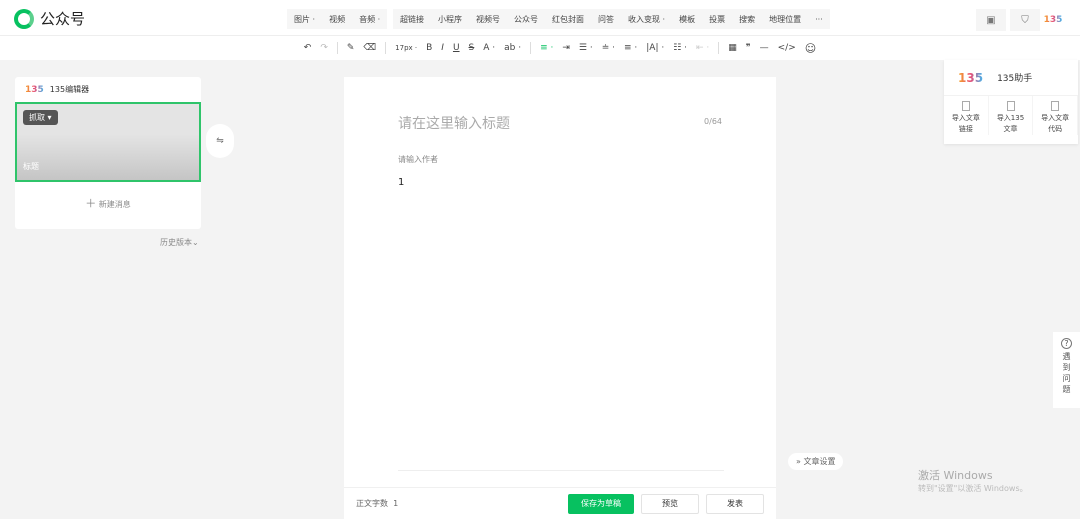  What do you see at coordinates (819, 461) in the screenshot?
I see `article-settings-label: 文章设置` at bounding box center [819, 461].